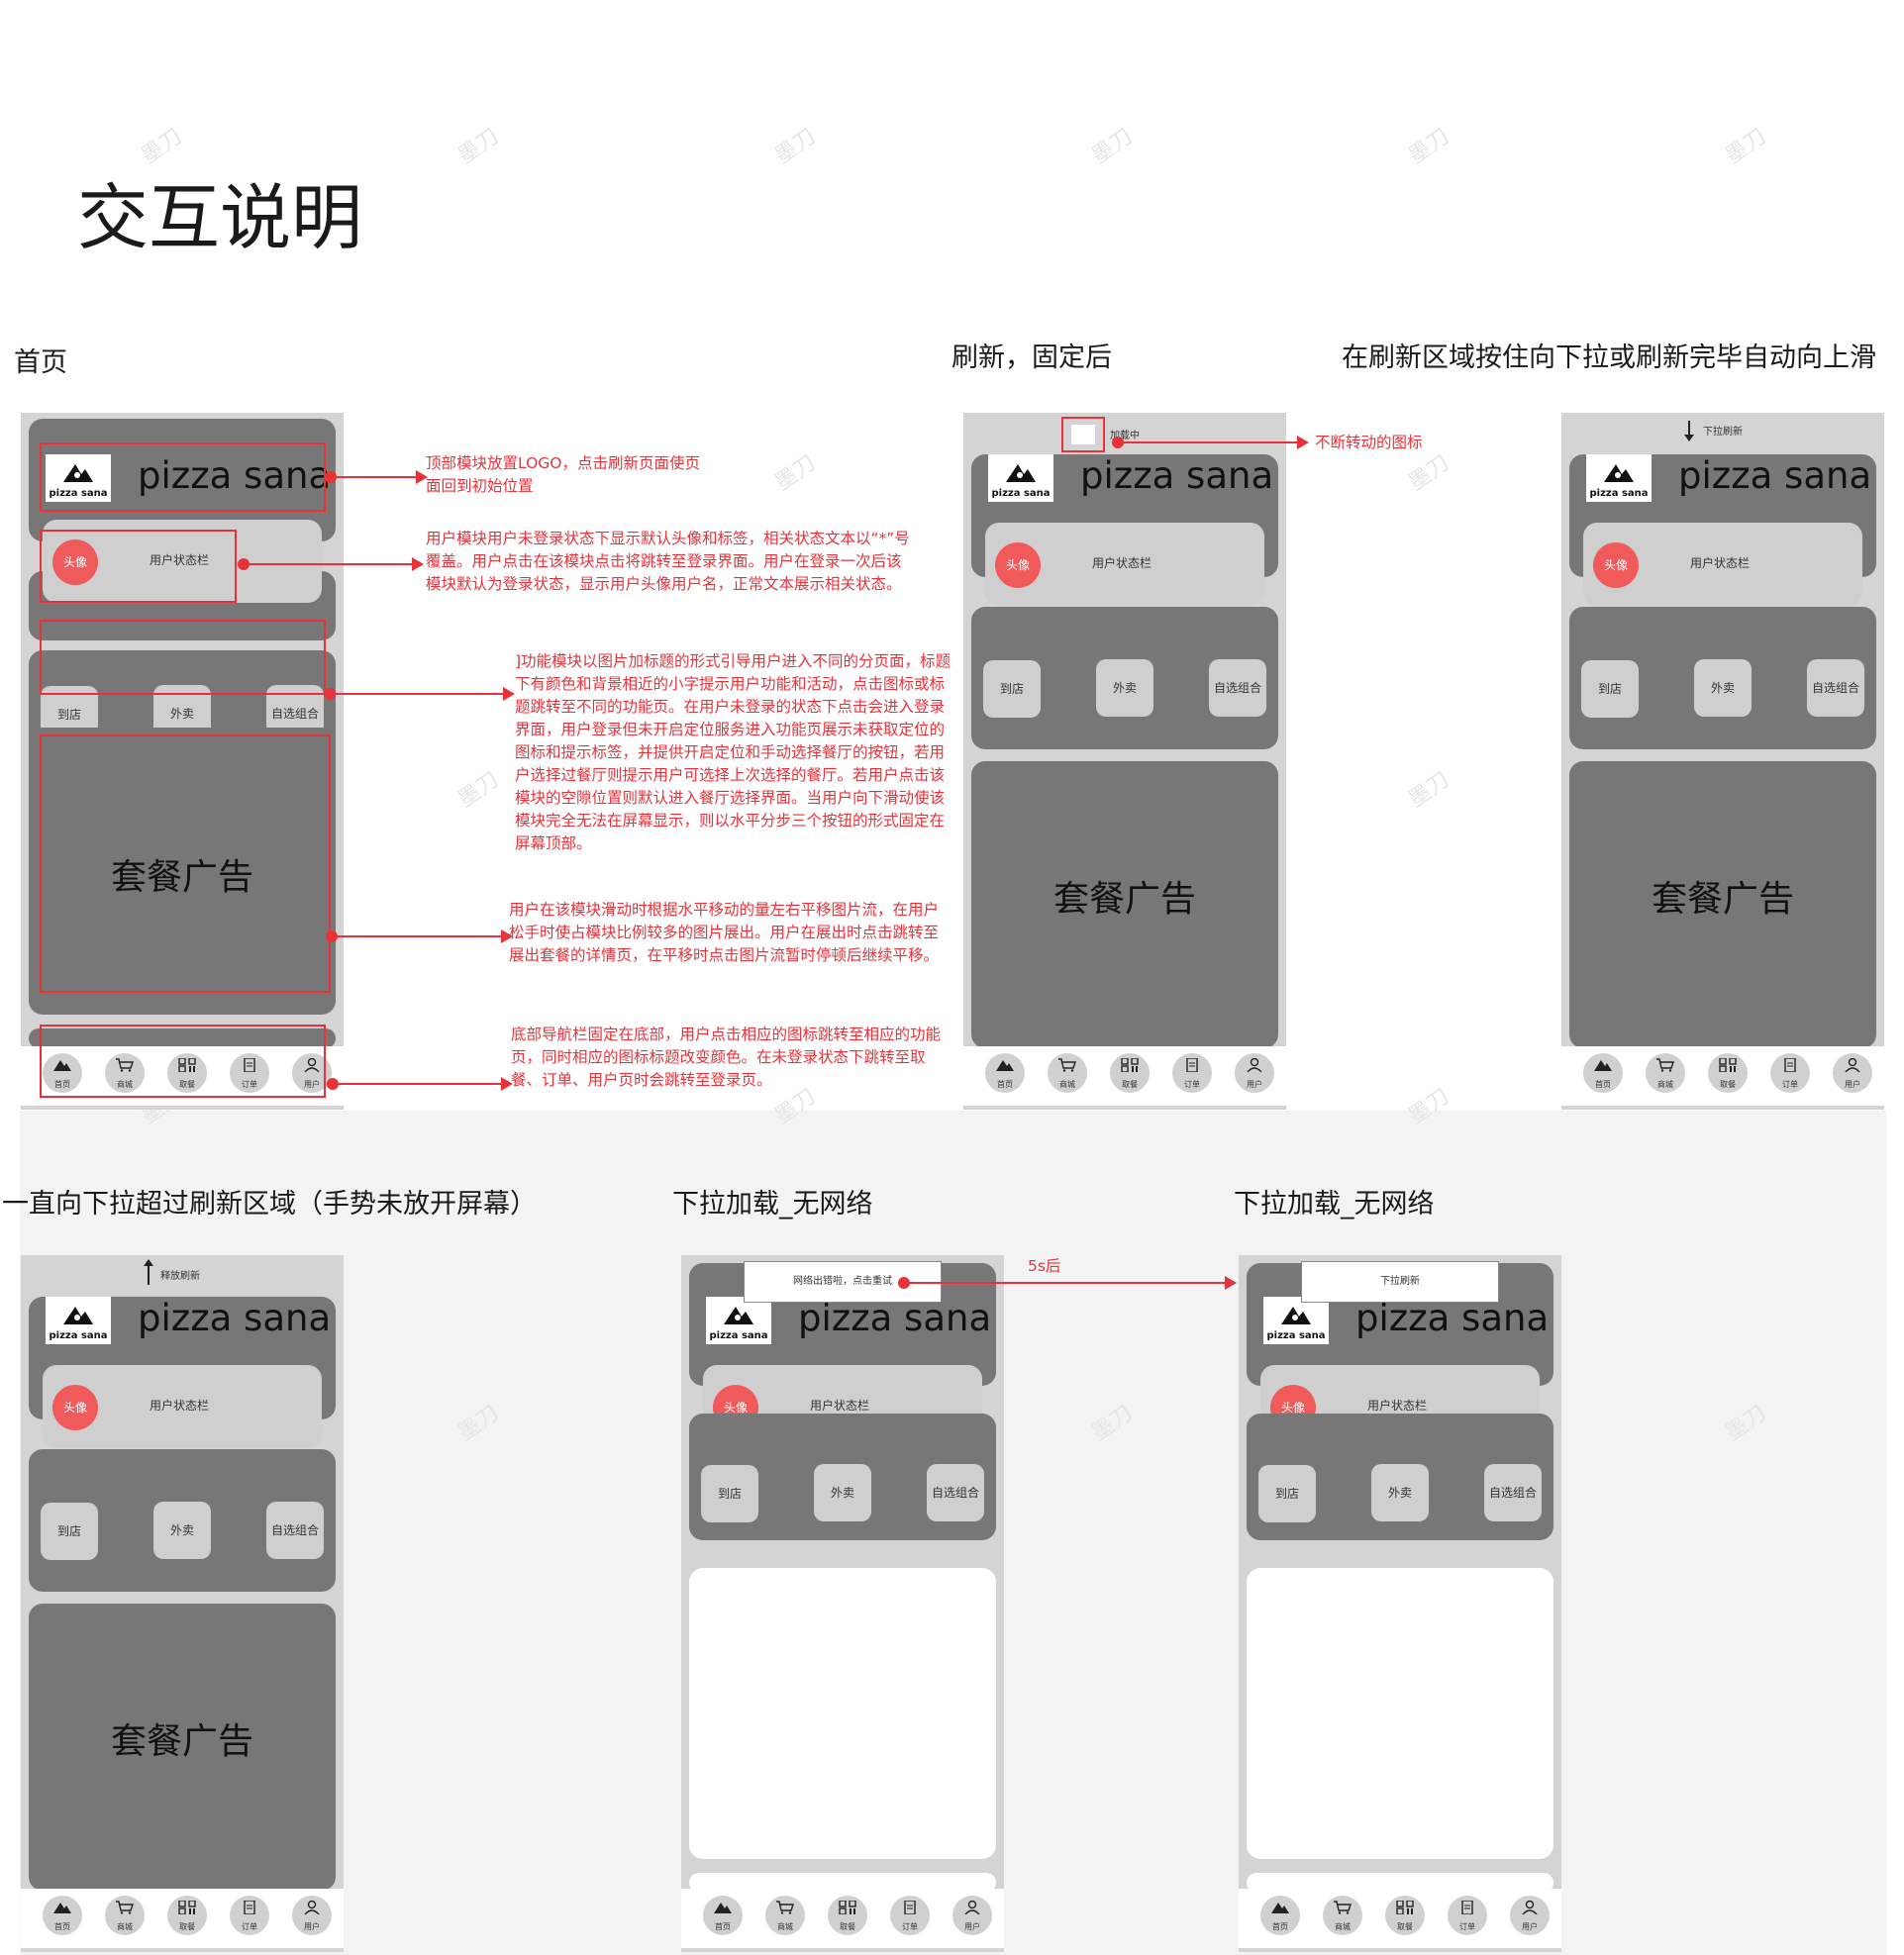 The width and height of the screenshot is (1904, 1955). I want to click on highlight-function-module, so click(183, 657).